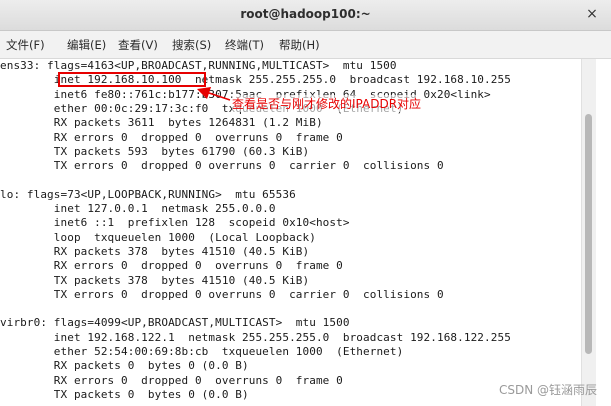 The image size is (611, 406). Describe the element at coordinates (547, 390) in the screenshot. I see `watermark-text: CSDN @钰涵雨辰` at that location.